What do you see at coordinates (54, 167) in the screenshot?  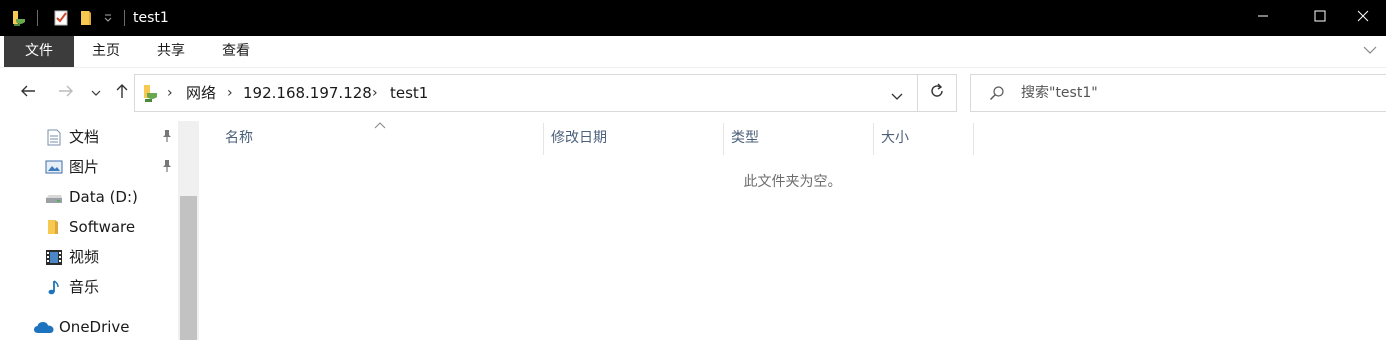 I see `pictures-icon` at bounding box center [54, 167].